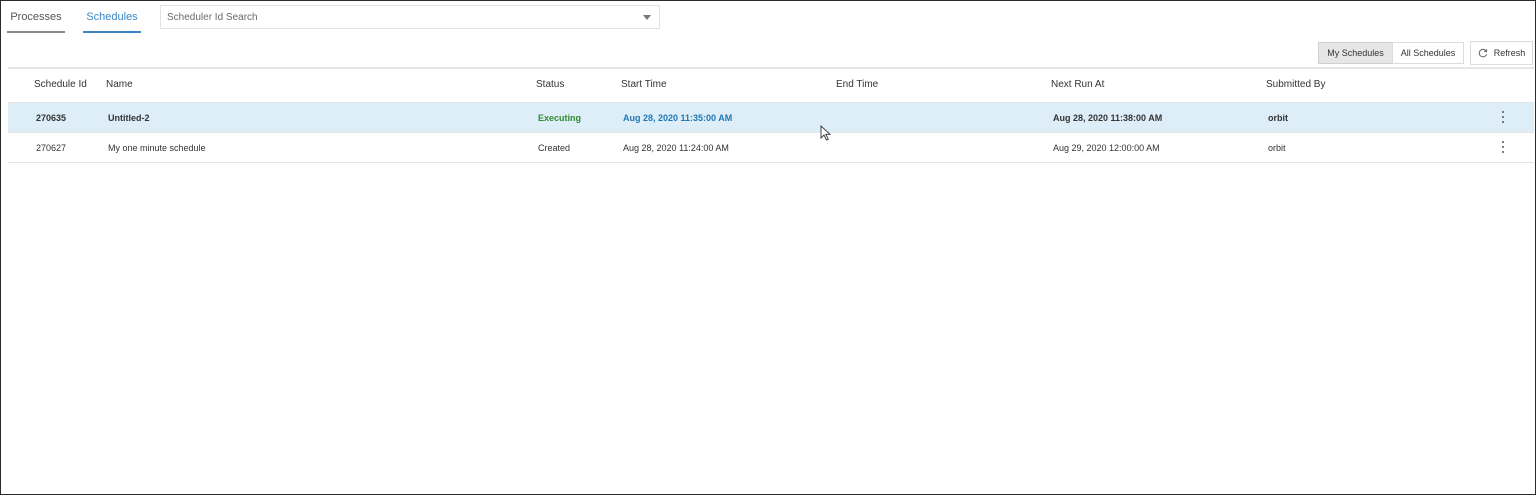  What do you see at coordinates (1509, 53) in the screenshot?
I see `refresh-label: Refresh` at bounding box center [1509, 53].